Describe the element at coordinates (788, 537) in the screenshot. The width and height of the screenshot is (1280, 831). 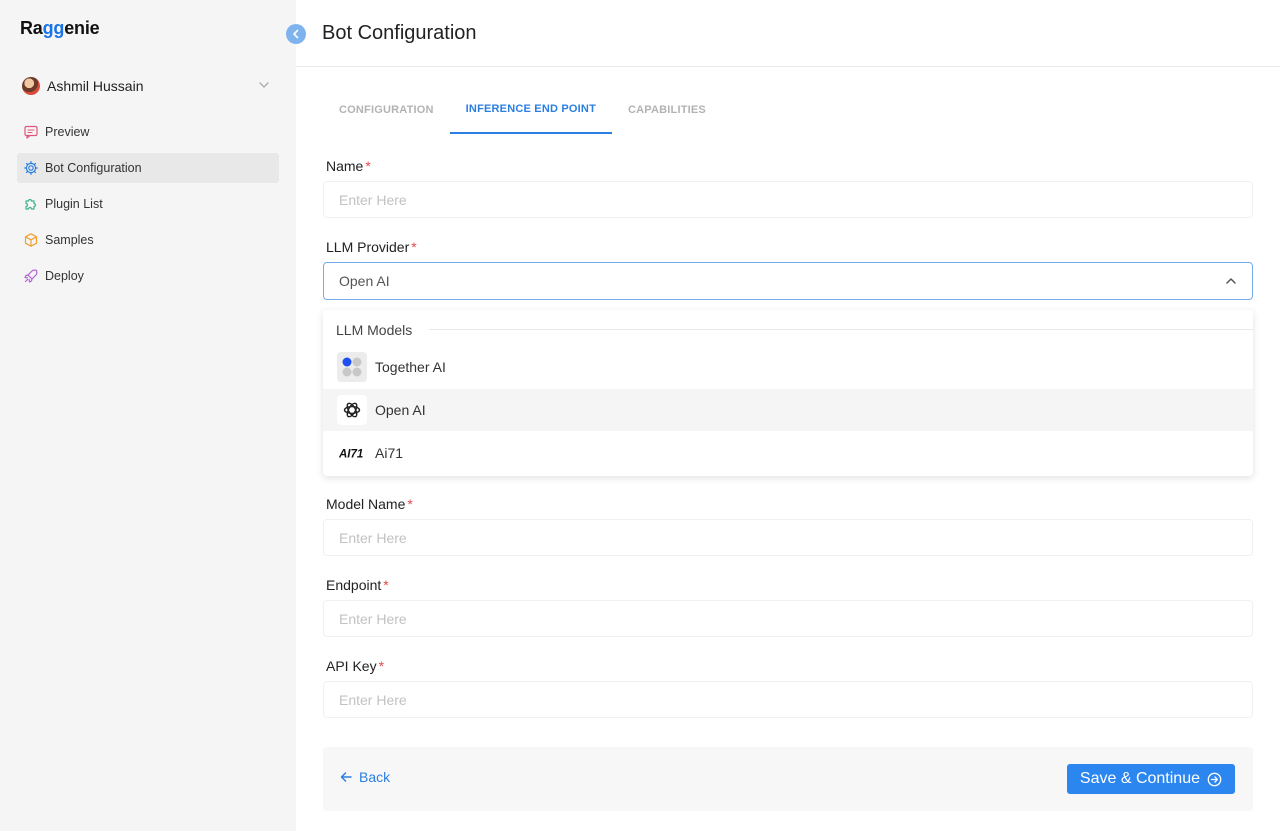
I see `model-name-input` at that location.